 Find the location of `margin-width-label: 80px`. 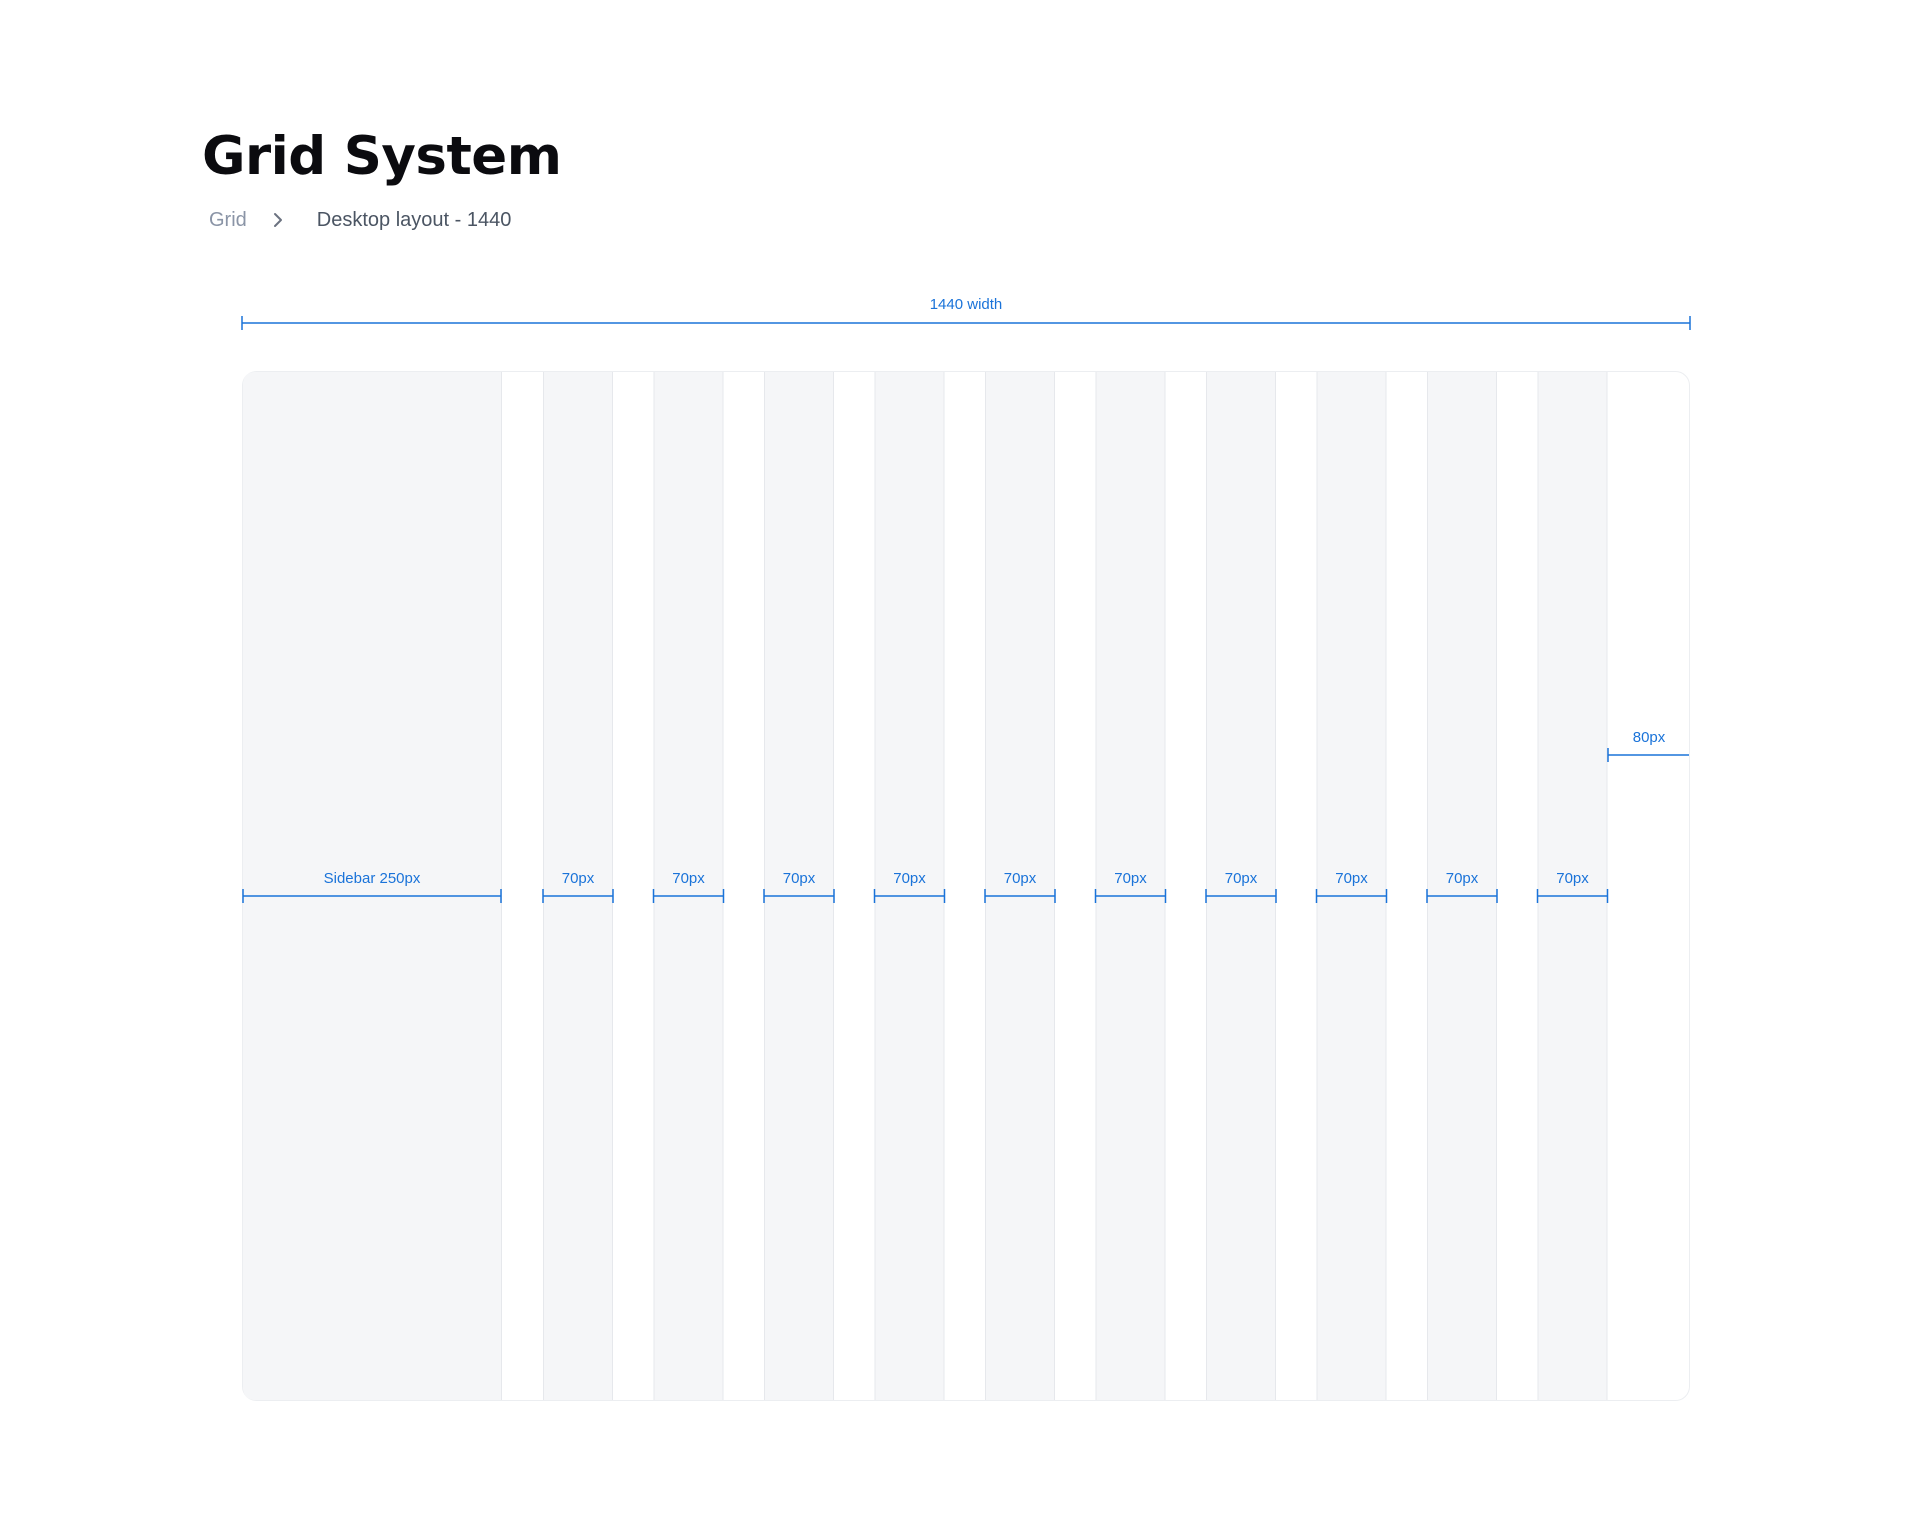

margin-width-label: 80px is located at coordinates (1649, 737).